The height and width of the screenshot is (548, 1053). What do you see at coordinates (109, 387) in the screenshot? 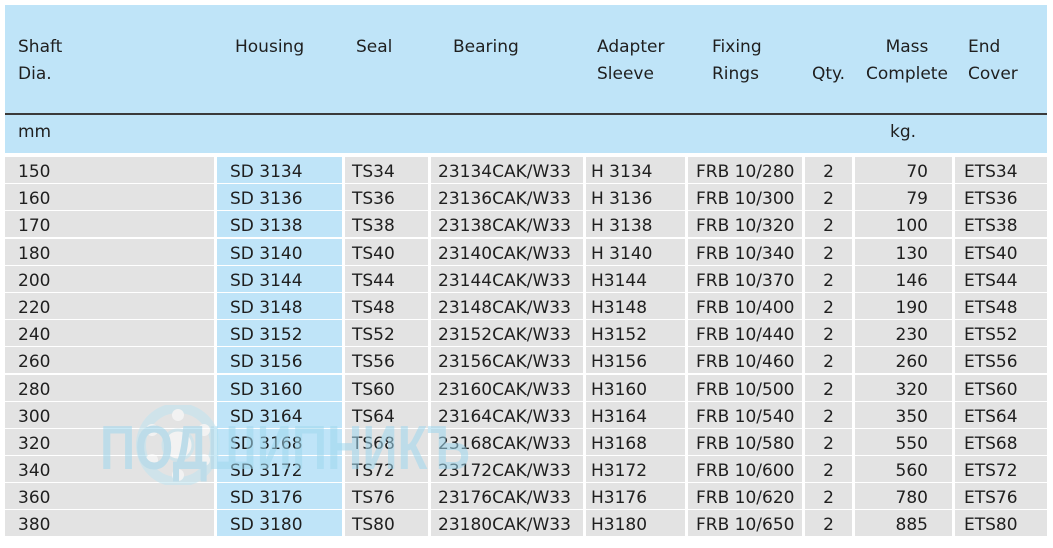
I see `shaft-dia-cell: 280` at bounding box center [109, 387].